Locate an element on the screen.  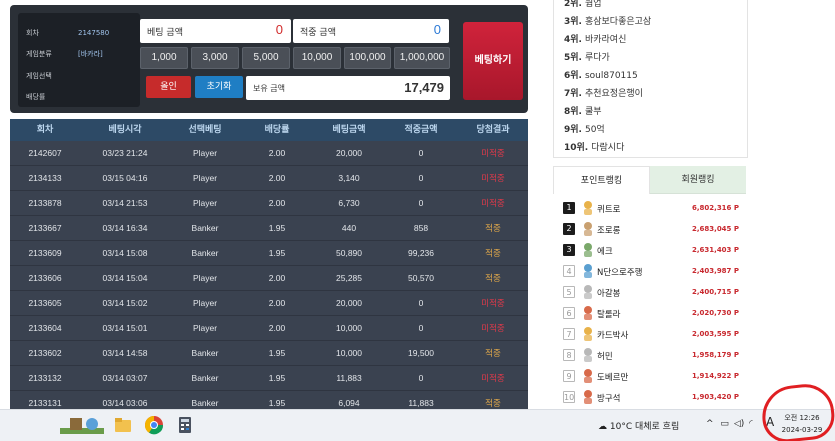
all-in-button: 올인 is located at coordinates (168, 87).